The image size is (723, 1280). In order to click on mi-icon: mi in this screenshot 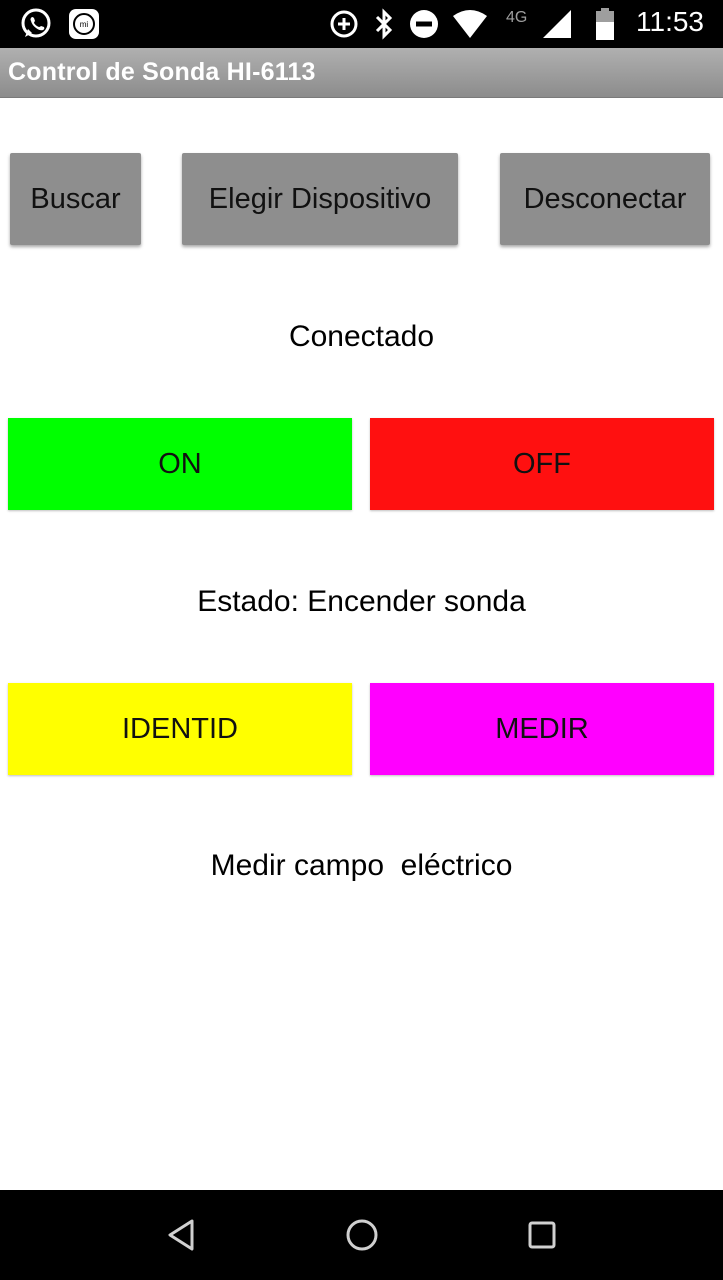, I will do `click(84, 24)`.